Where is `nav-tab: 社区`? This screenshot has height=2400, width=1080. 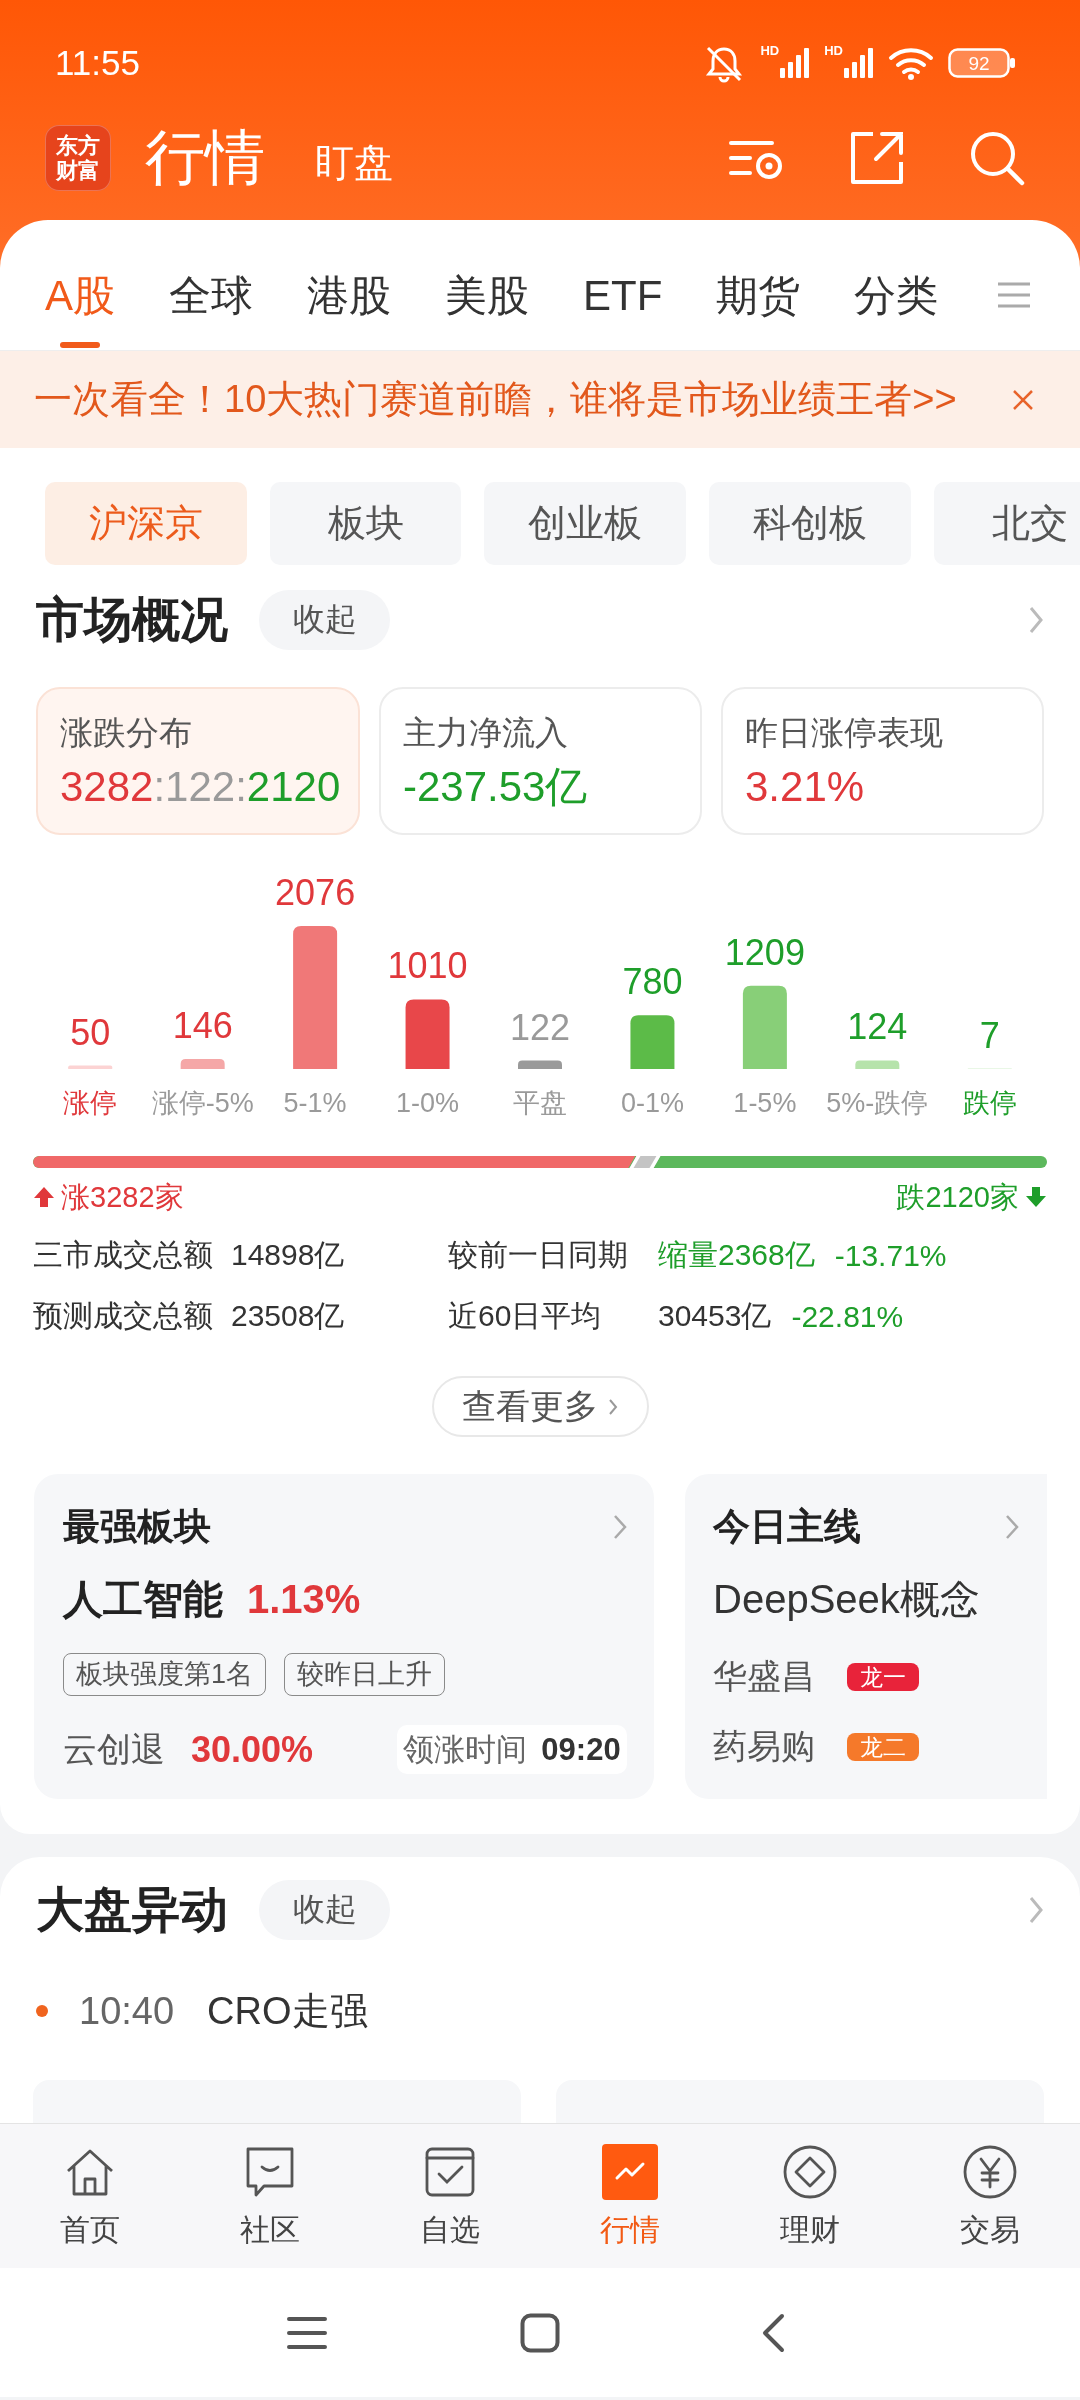
nav-tab: 社区 is located at coordinates (270, 2196).